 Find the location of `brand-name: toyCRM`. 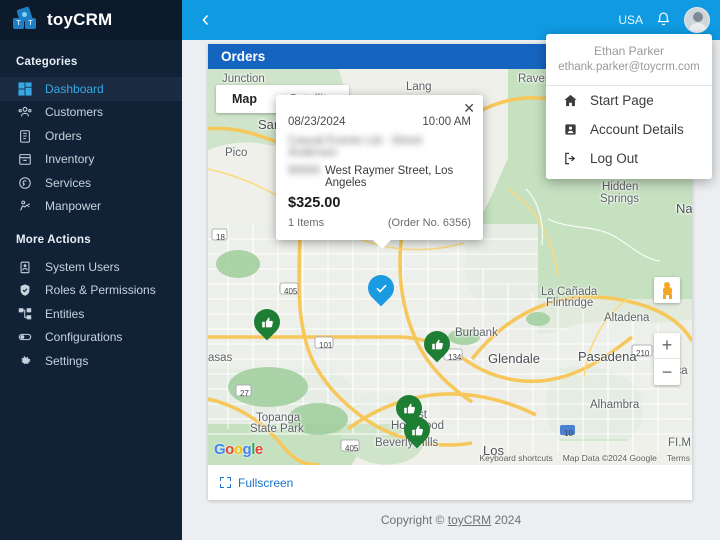

brand-name: toyCRM is located at coordinates (80, 19).